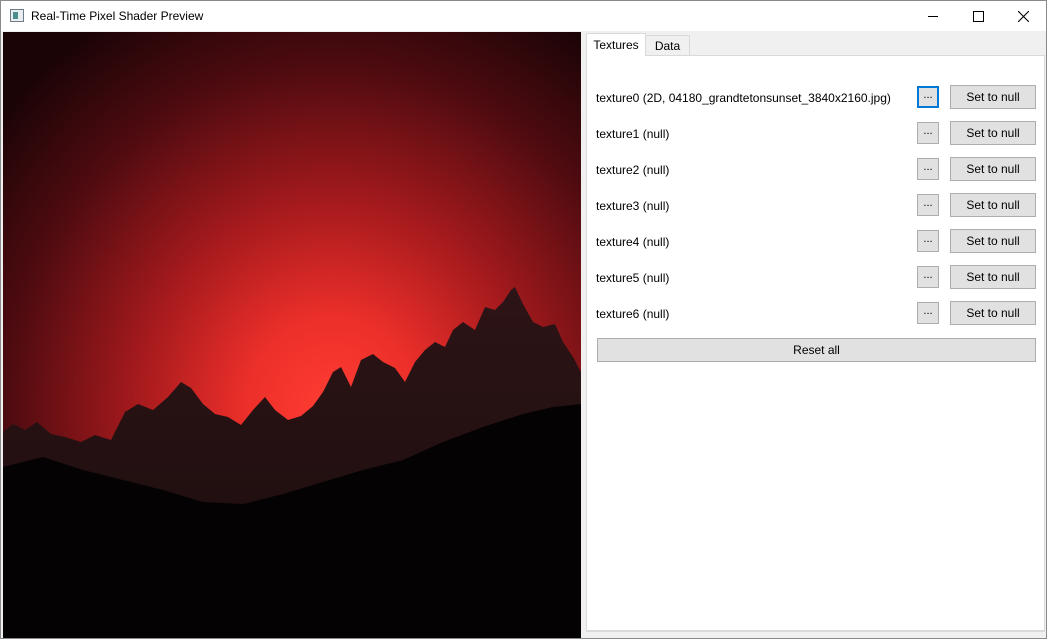 The height and width of the screenshot is (639, 1047). I want to click on panel-bottom-edge, so click(815, 634).